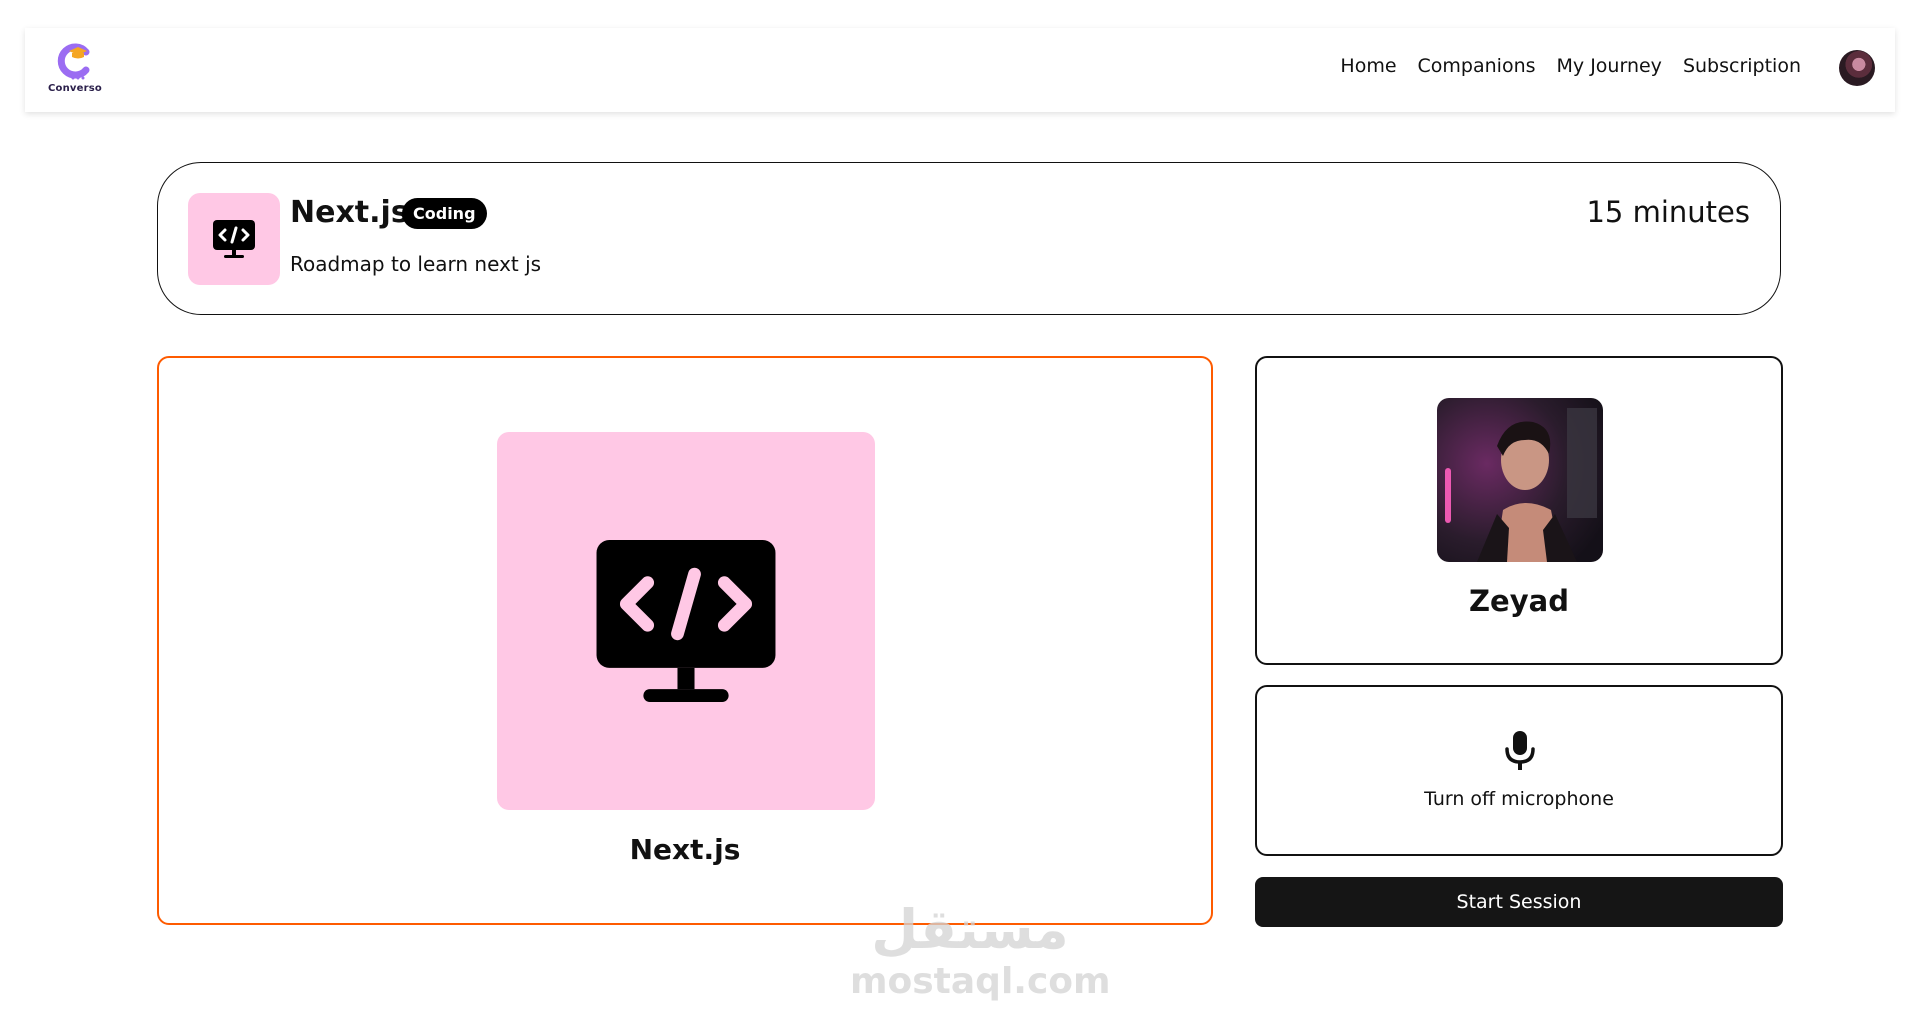  I want to click on microphone-label: Turn off microphone, so click(1519, 799).